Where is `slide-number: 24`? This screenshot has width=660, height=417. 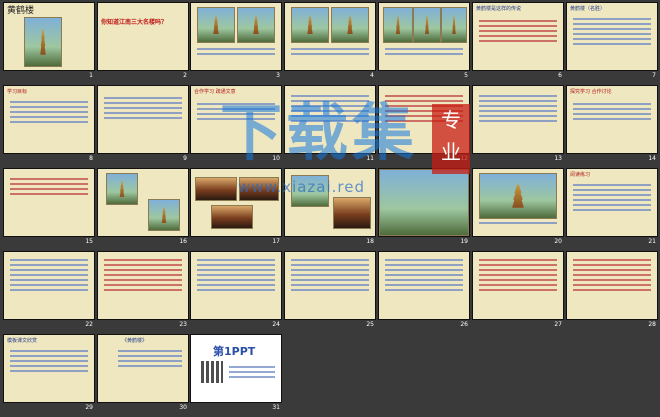
slide-number: 24 is located at coordinates (276, 324).